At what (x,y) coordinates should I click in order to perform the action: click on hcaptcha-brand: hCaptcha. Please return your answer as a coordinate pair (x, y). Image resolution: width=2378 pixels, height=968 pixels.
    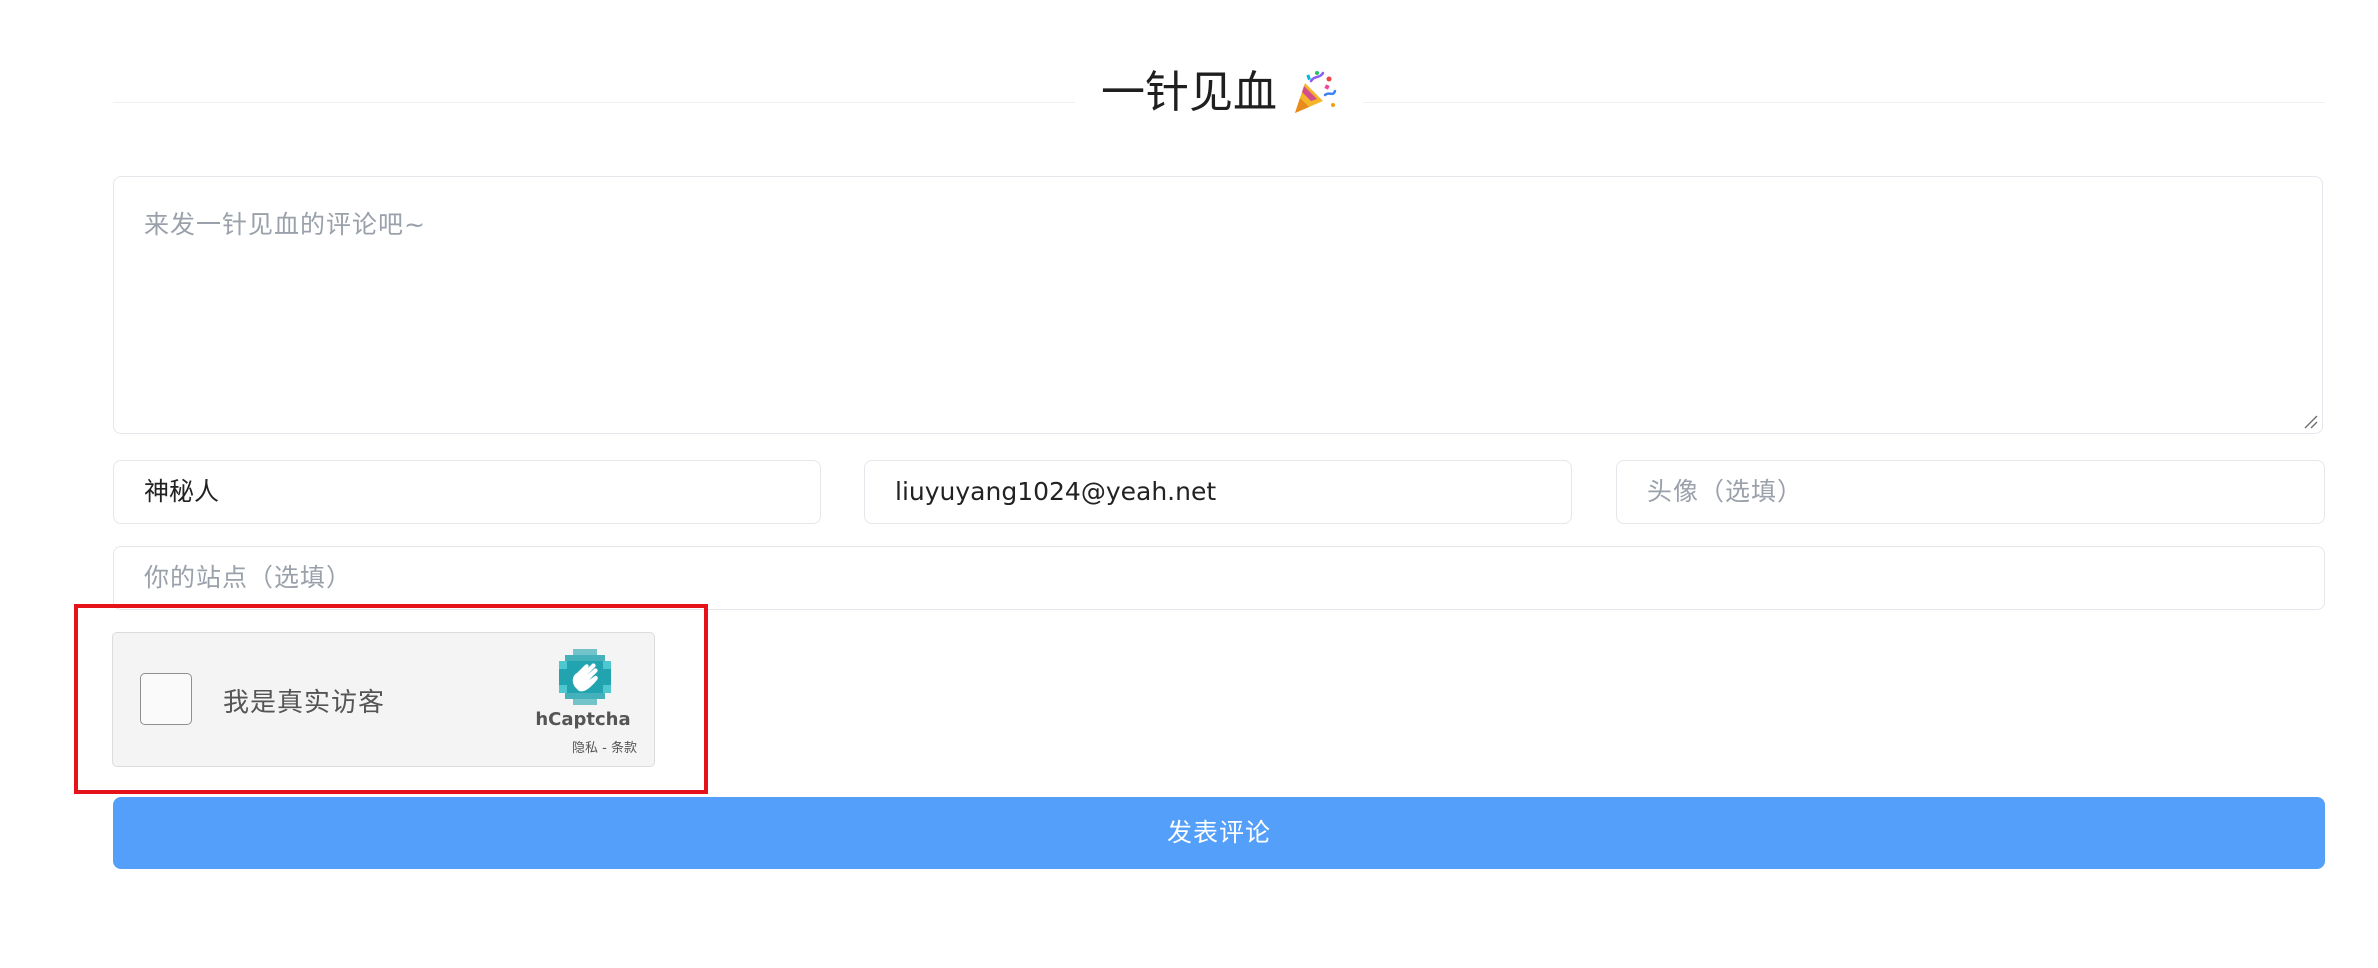
    Looking at the image, I should click on (583, 719).